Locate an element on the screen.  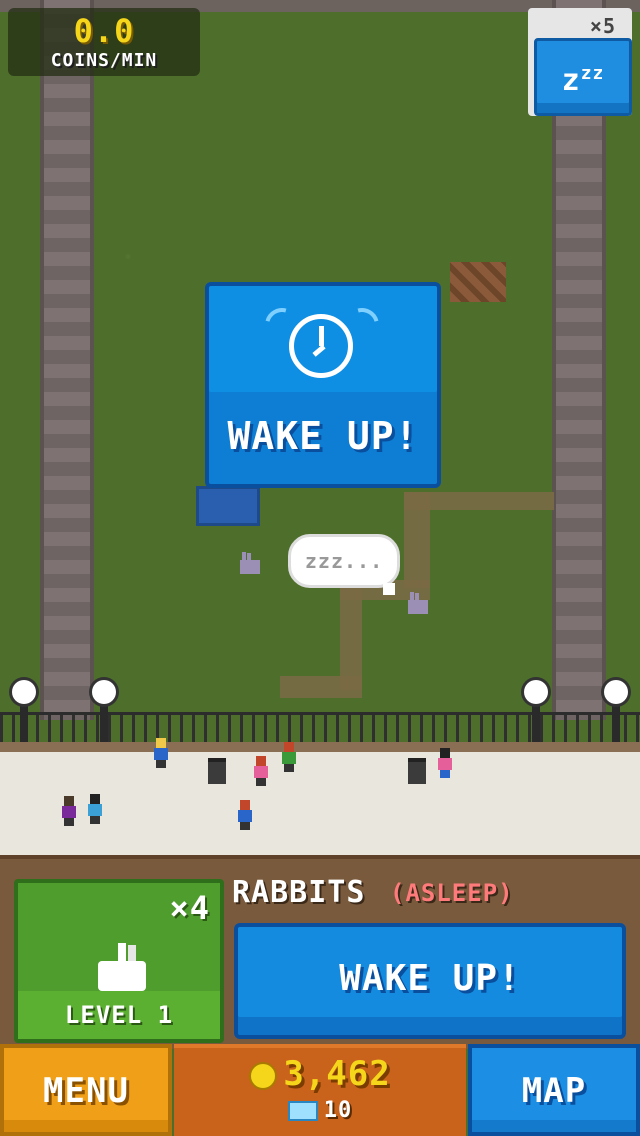
gem-counter: 10 is located at coordinates (320, 1110).